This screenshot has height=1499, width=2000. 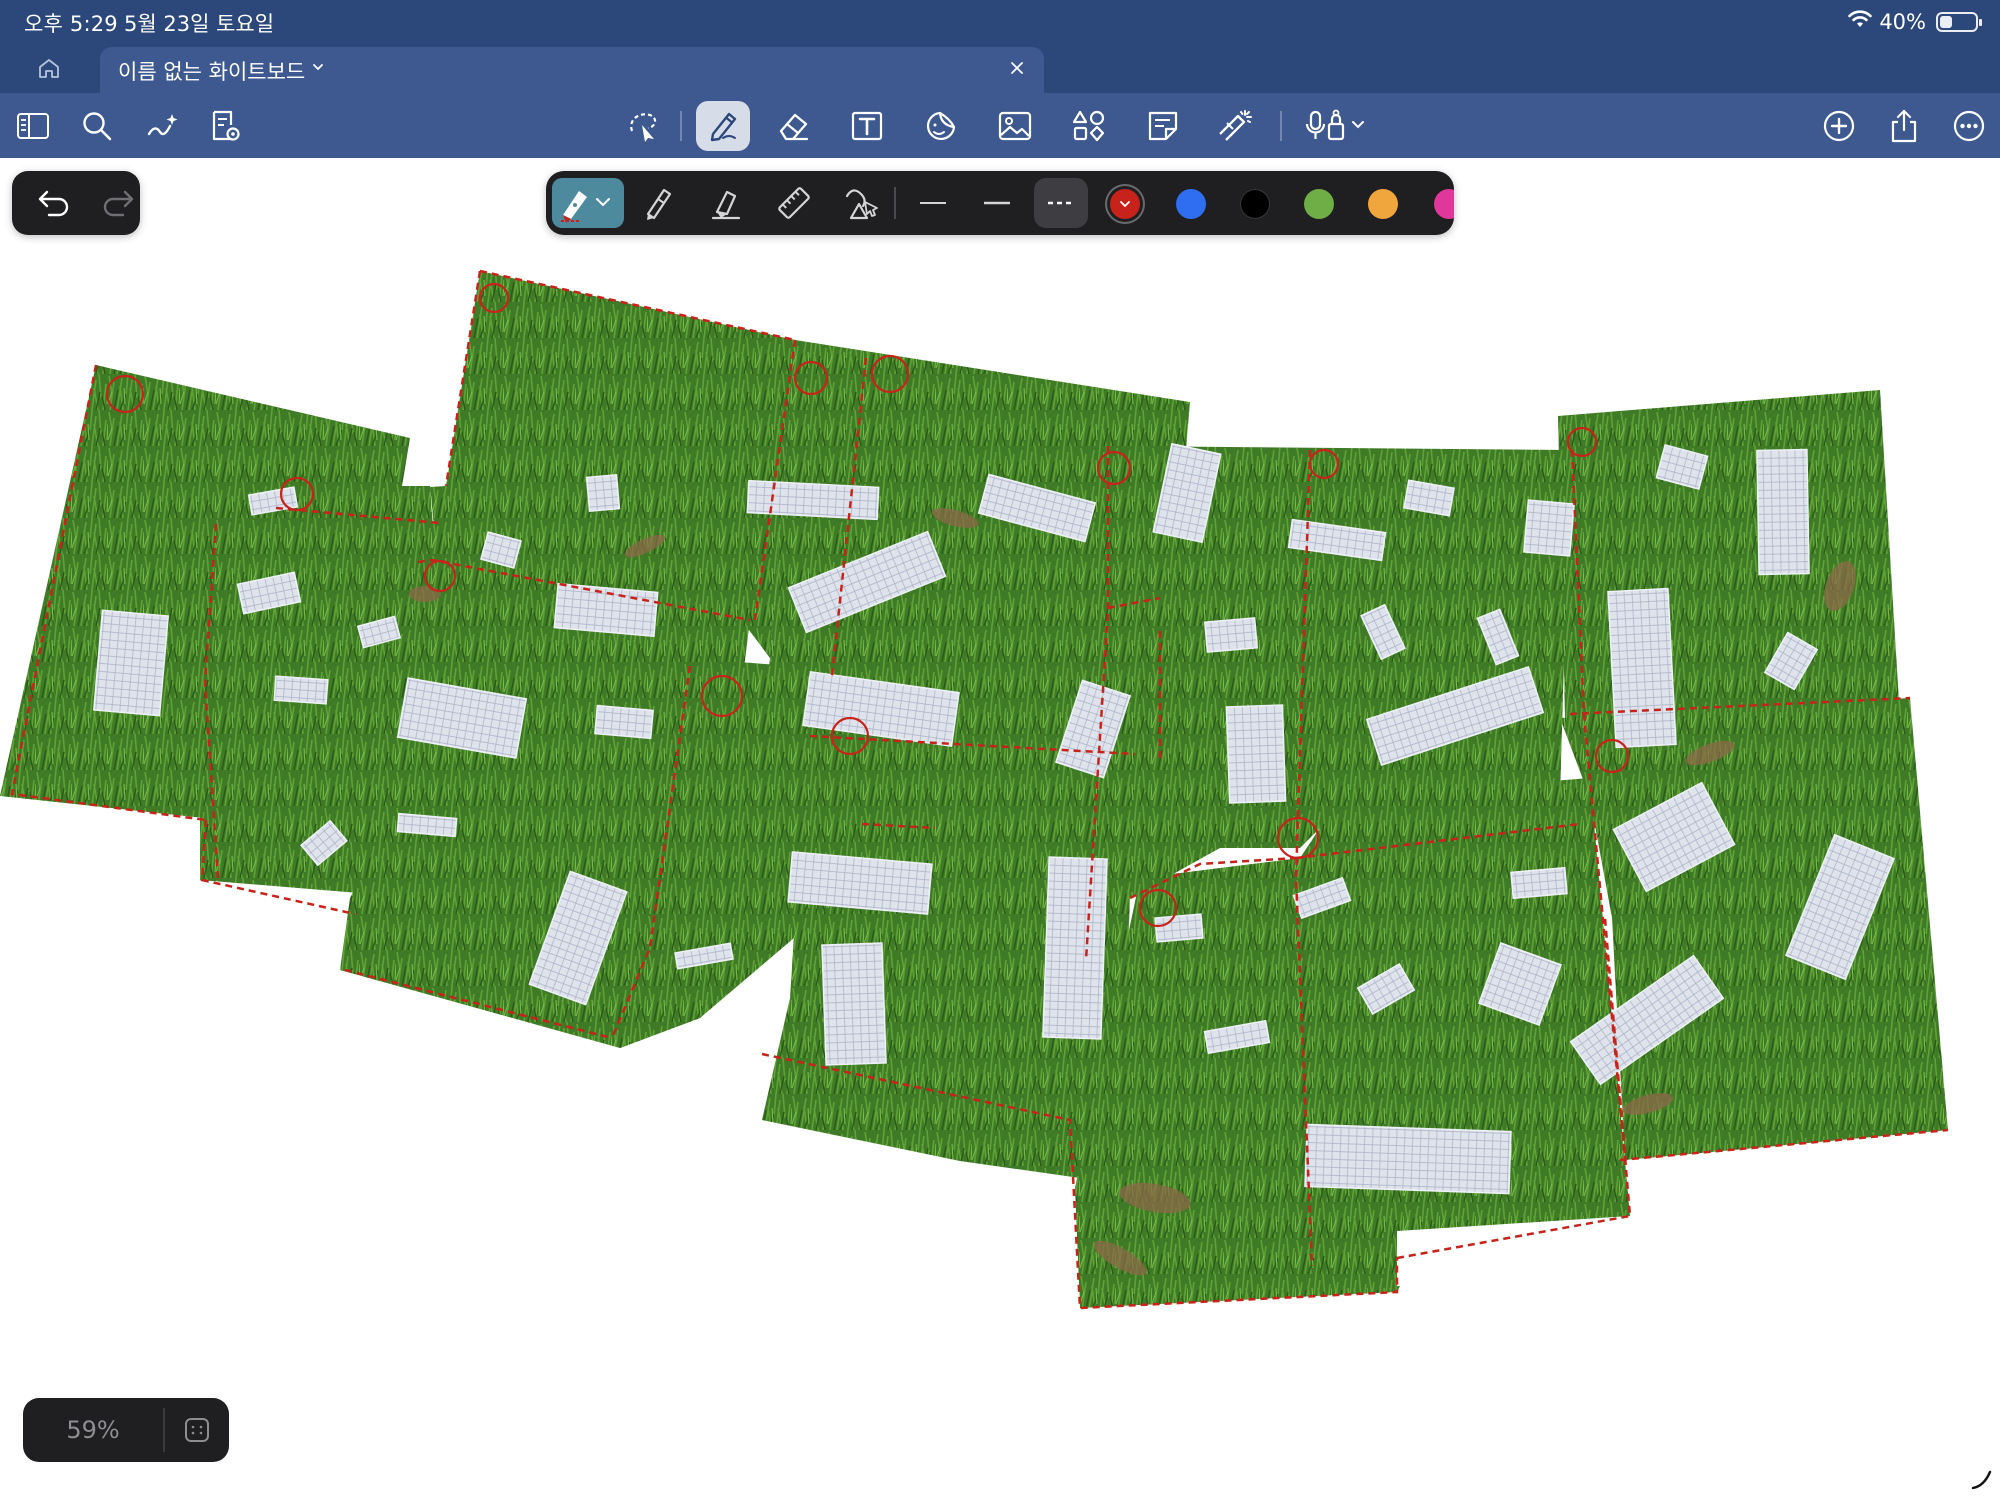 I want to click on ballpoint-pen-button, so click(x=658, y=203).